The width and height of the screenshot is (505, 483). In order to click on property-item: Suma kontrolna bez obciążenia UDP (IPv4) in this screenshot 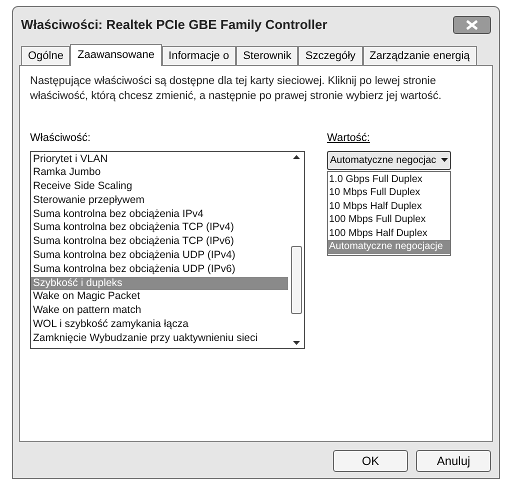, I will do `click(159, 256)`.